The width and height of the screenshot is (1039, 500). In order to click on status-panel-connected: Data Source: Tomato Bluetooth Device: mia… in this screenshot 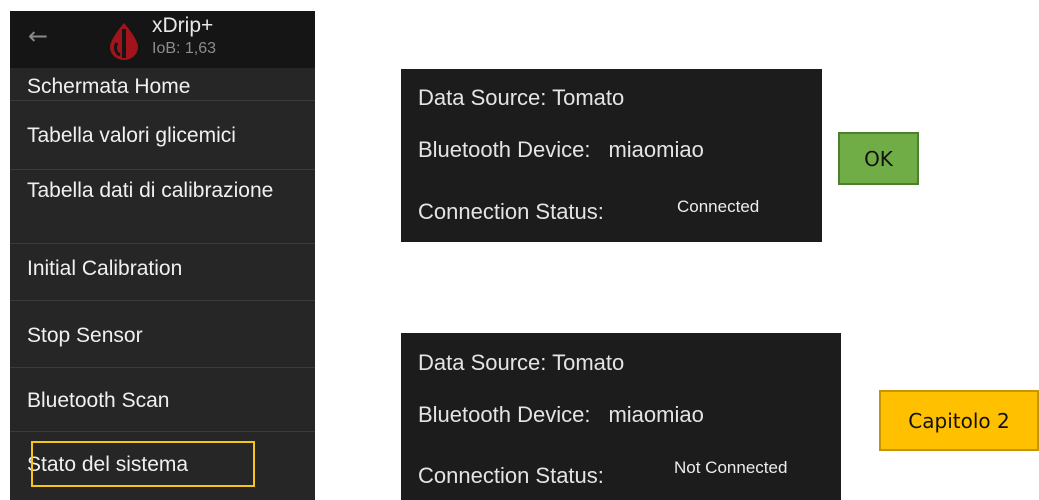, I will do `click(611, 155)`.